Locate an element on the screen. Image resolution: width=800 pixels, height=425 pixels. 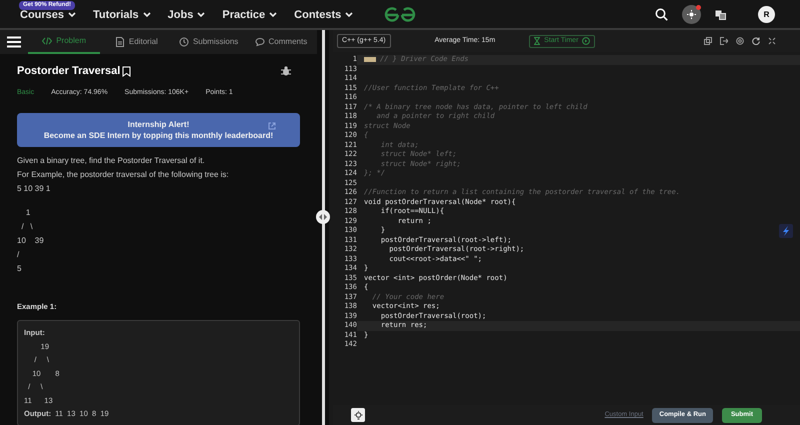
theme-toggle is located at coordinates (691, 14).